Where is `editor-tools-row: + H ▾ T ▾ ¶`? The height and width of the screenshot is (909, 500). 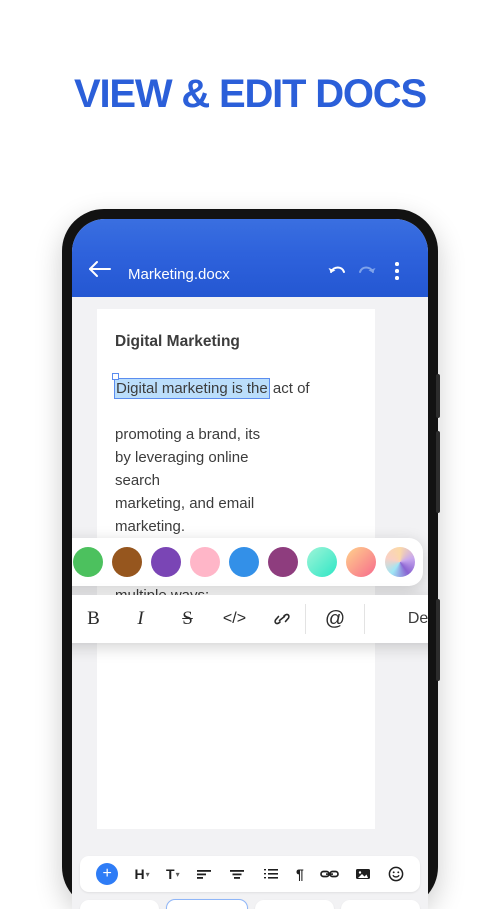 editor-tools-row: + H ▾ T ▾ ¶ is located at coordinates (250, 874).